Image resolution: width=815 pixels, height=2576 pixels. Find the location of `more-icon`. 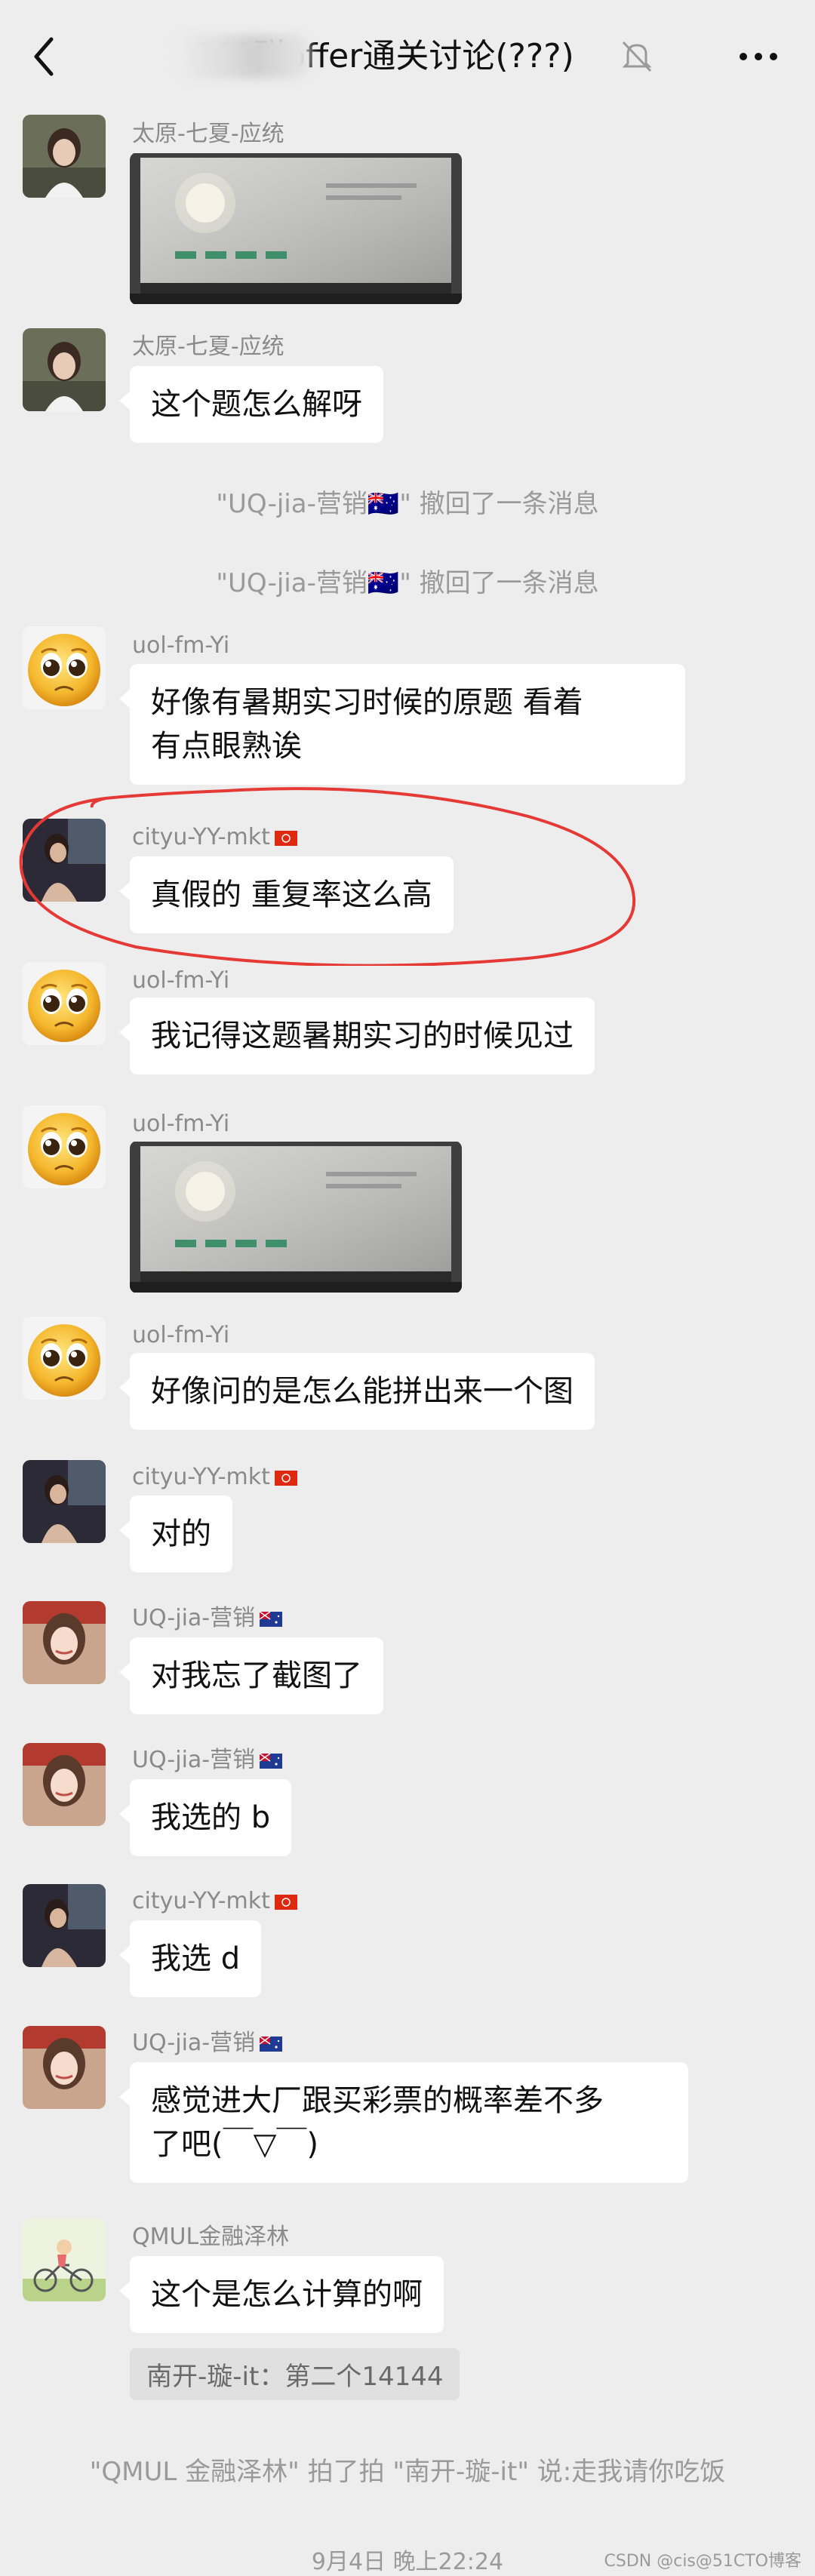

more-icon is located at coordinates (758, 56).